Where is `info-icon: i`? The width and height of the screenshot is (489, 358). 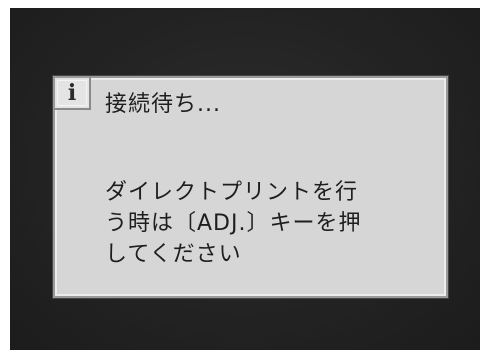 info-icon: i is located at coordinates (72, 93).